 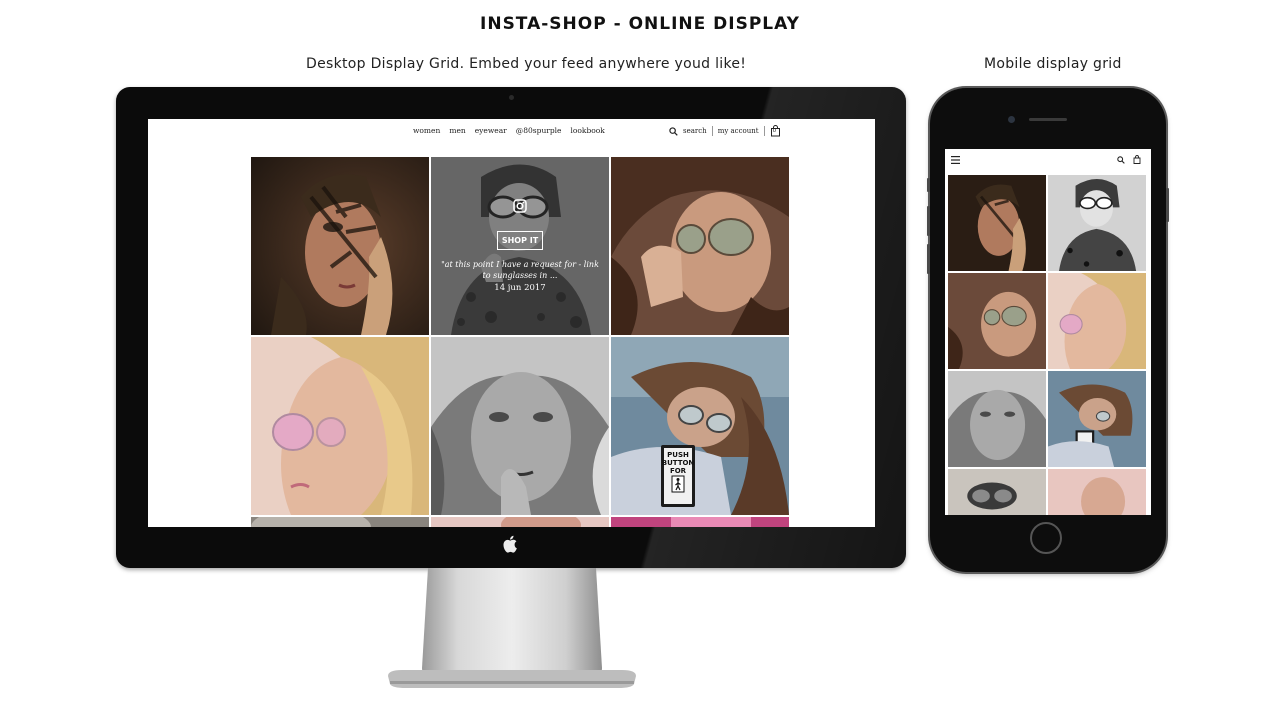 I want to click on mobile-screen, so click(x=1048, y=332).